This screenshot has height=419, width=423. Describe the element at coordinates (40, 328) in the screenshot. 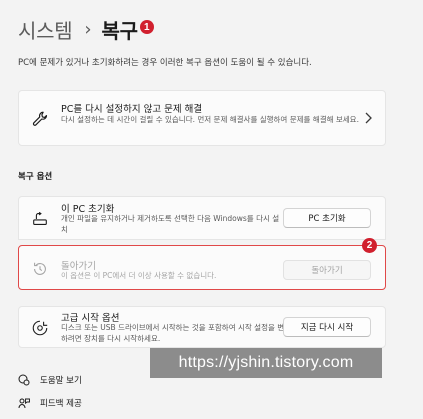

I see `advanced-startup-icon` at that location.